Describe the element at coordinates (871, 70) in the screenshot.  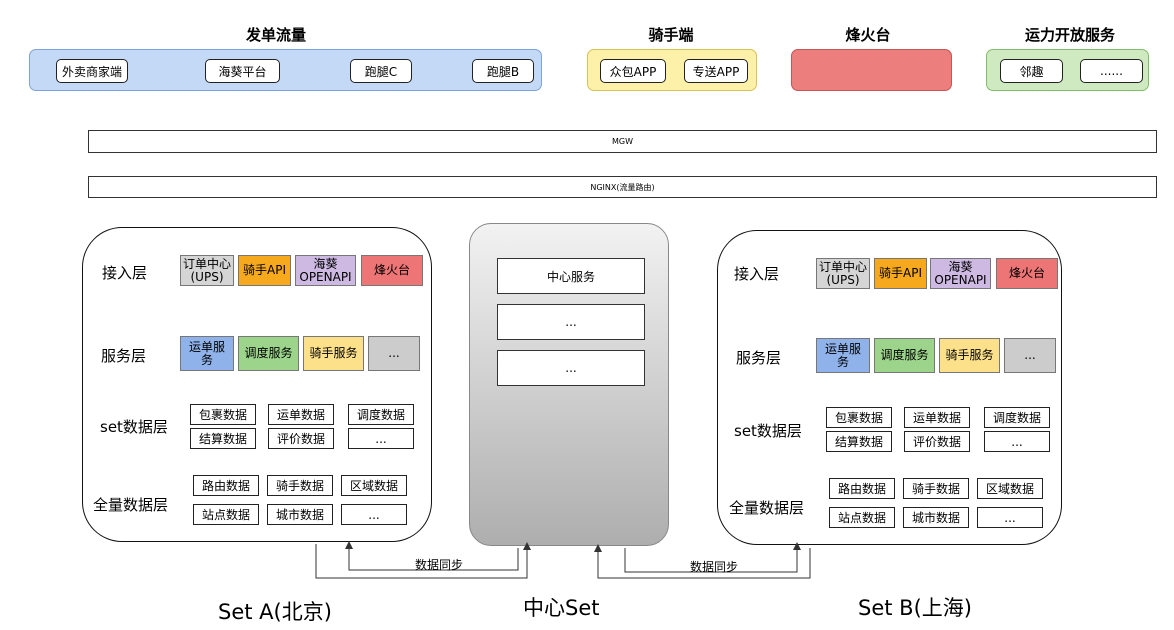
I see `beacon-group` at that location.